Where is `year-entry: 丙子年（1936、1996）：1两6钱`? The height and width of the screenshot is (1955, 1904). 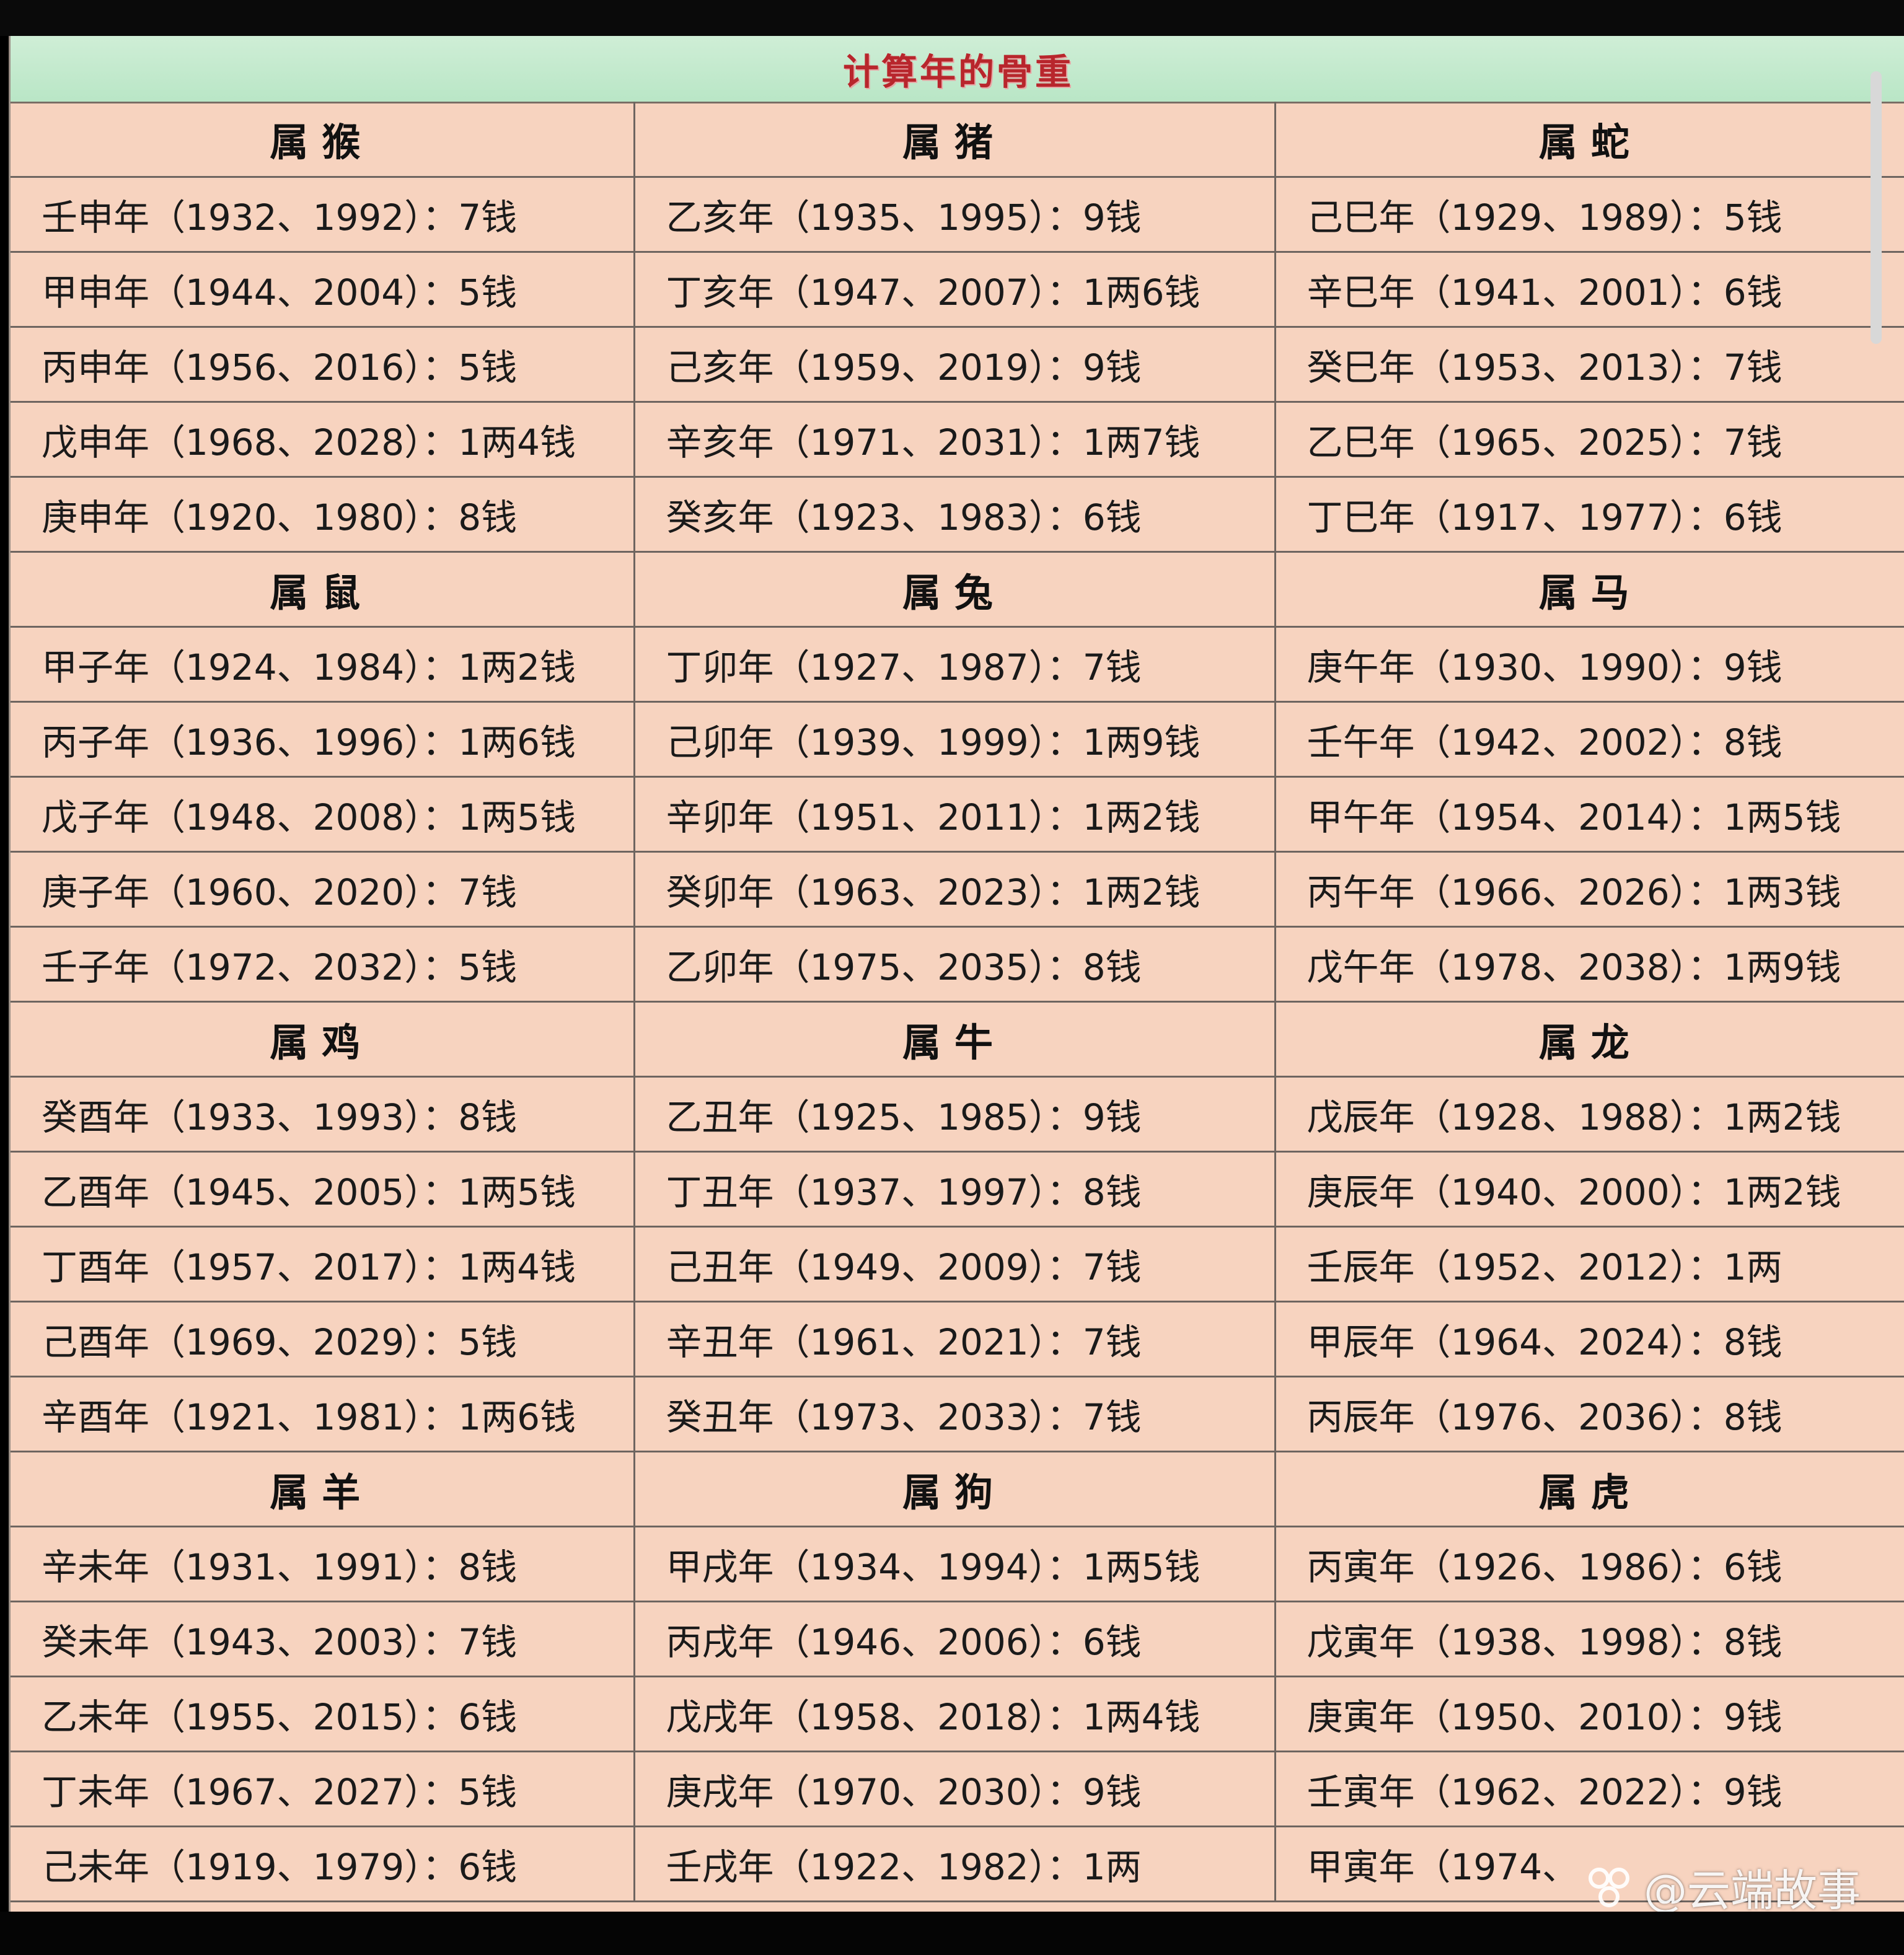 year-entry: 丙子年（1936、1996）：1两6钱 is located at coordinates (323, 739).